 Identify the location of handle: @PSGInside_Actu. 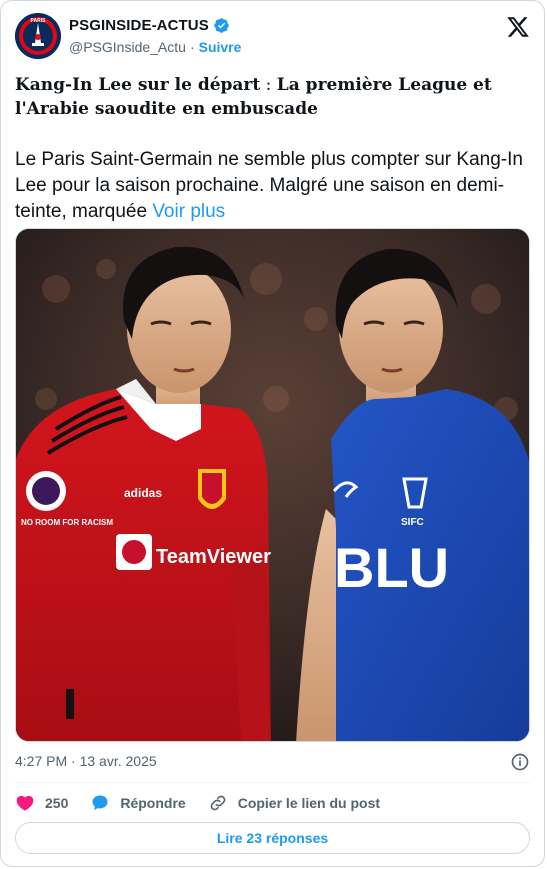
(127, 47).